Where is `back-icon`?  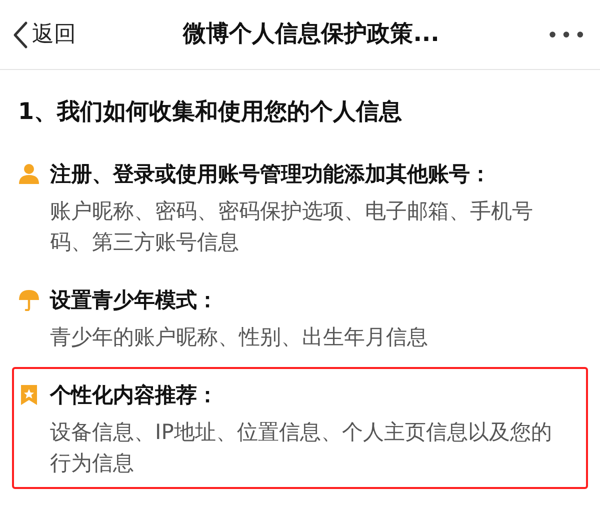
back-icon is located at coordinates (20, 34).